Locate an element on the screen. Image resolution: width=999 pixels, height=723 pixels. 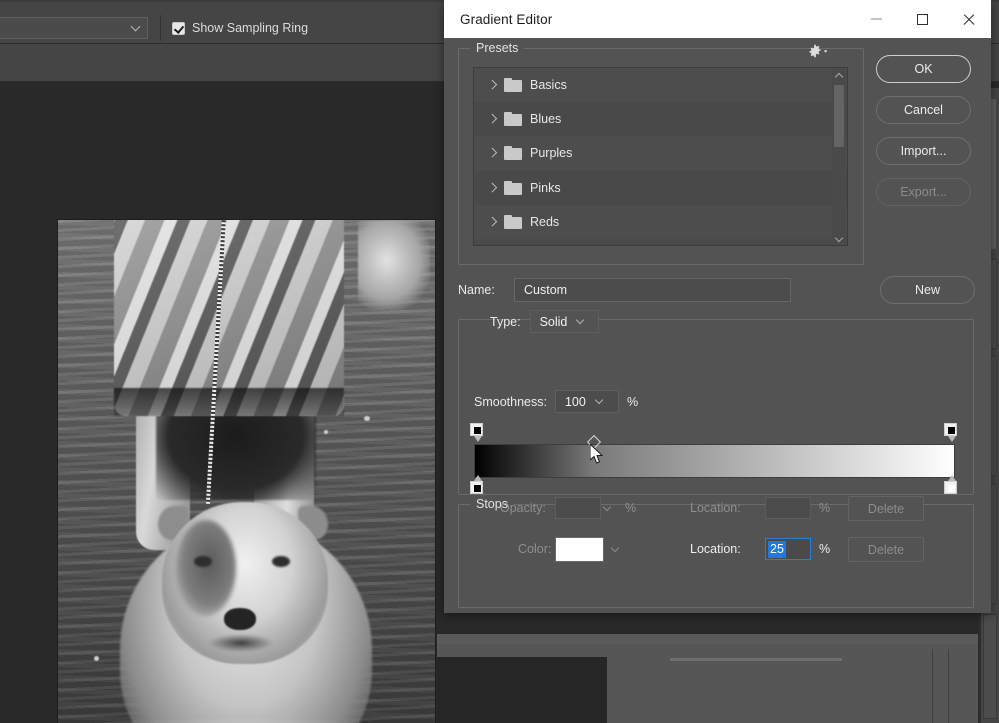
preset-folder-row: Reds is located at coordinates (660, 221).